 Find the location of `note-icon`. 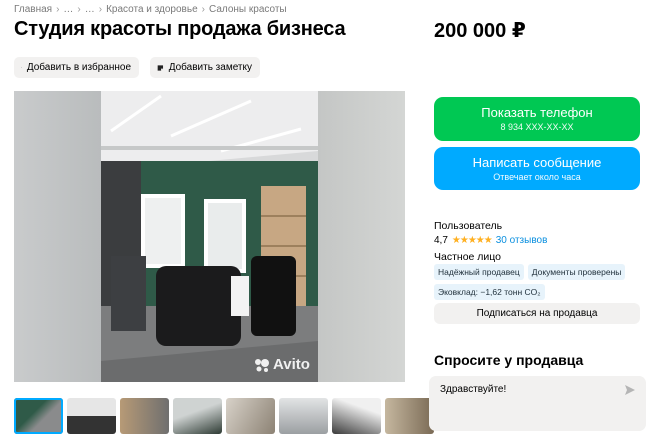

note-icon is located at coordinates (160, 67).